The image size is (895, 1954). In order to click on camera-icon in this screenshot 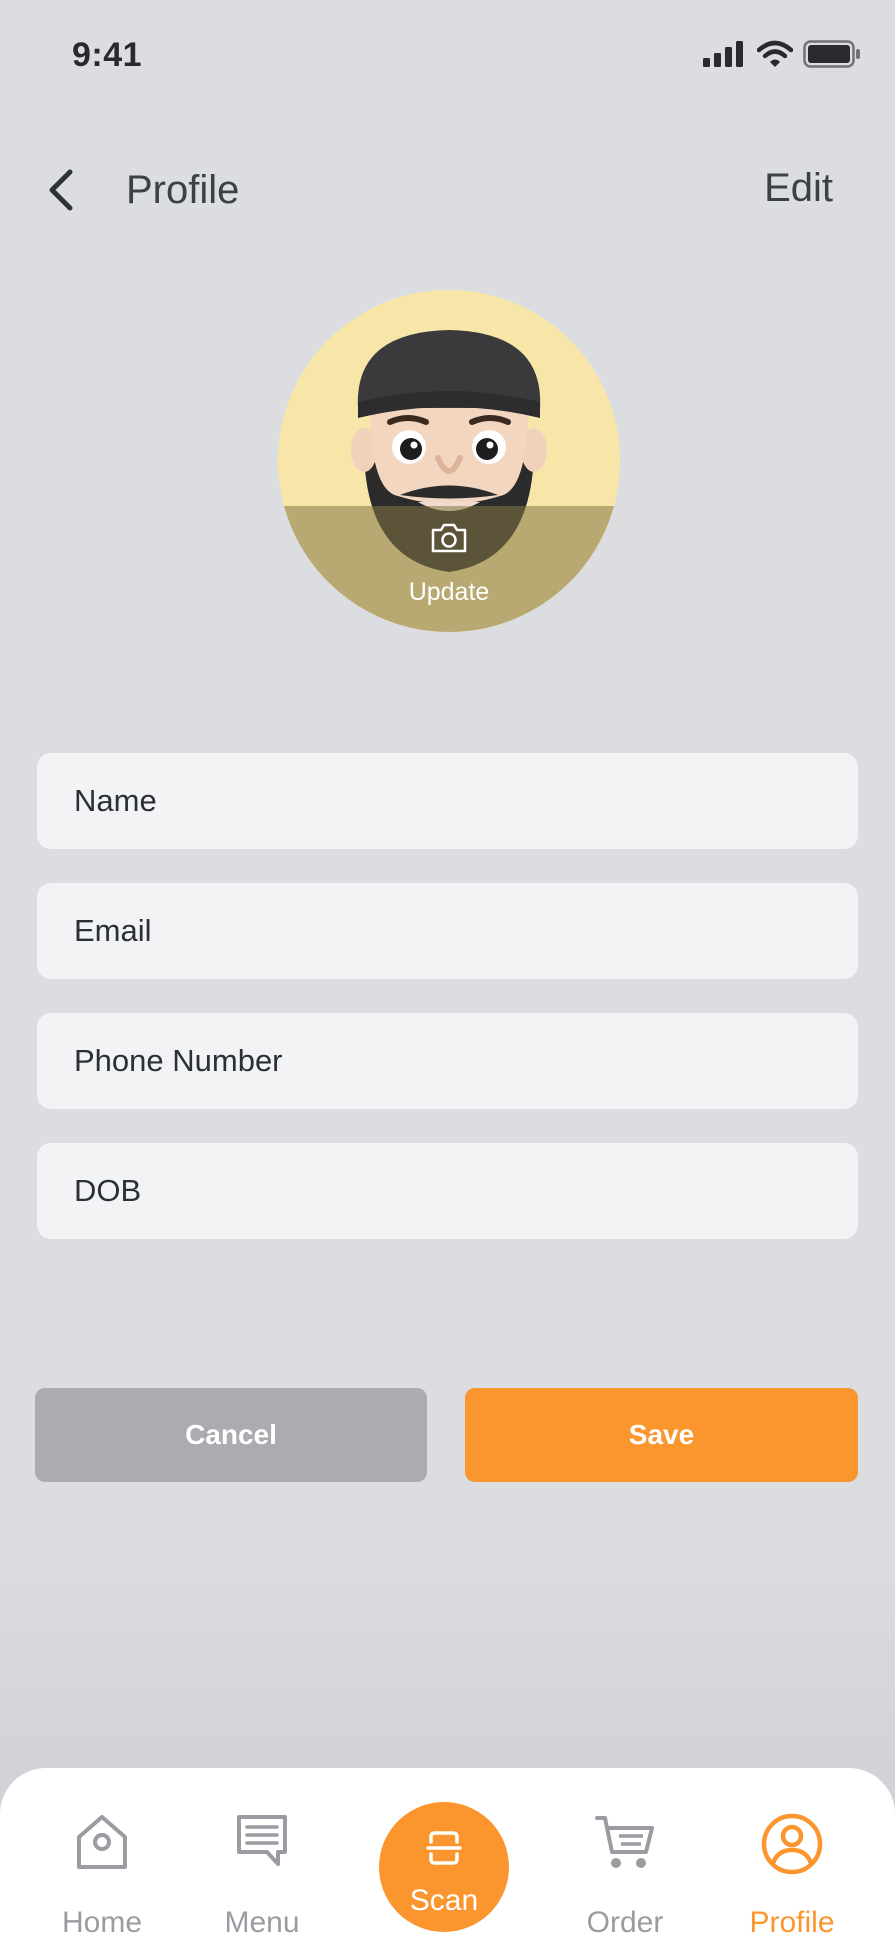, I will do `click(449, 540)`.